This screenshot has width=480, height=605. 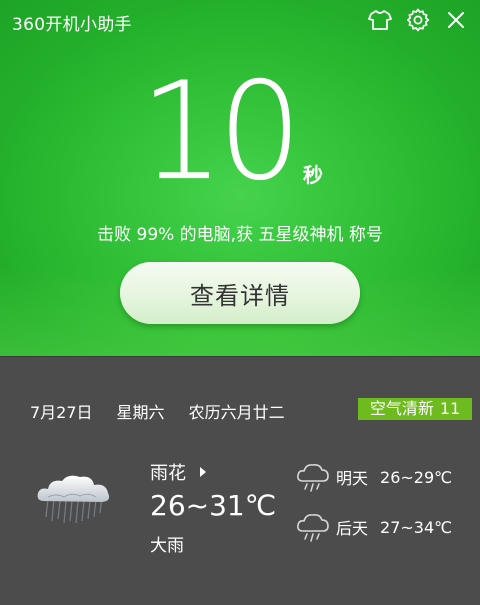 What do you see at coordinates (240, 235) in the screenshot?
I see `rank-text: 击败 99% 的电脑,获 五星级神机 称号` at bounding box center [240, 235].